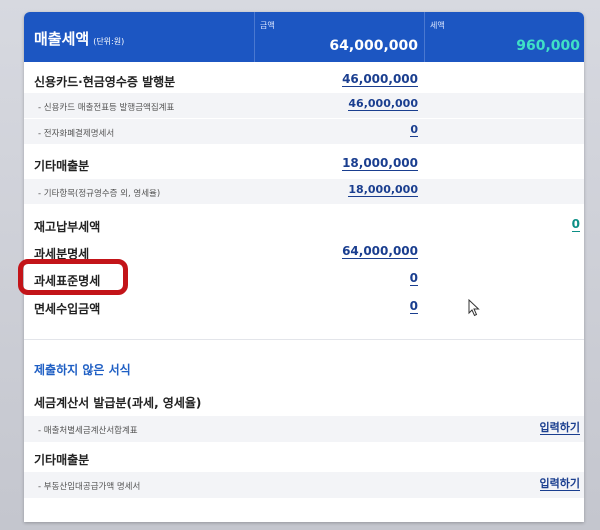 The width and height of the screenshot is (600, 530). Describe the element at coordinates (267, 25) in the screenshot. I see `amount-column-label: 금액` at that location.